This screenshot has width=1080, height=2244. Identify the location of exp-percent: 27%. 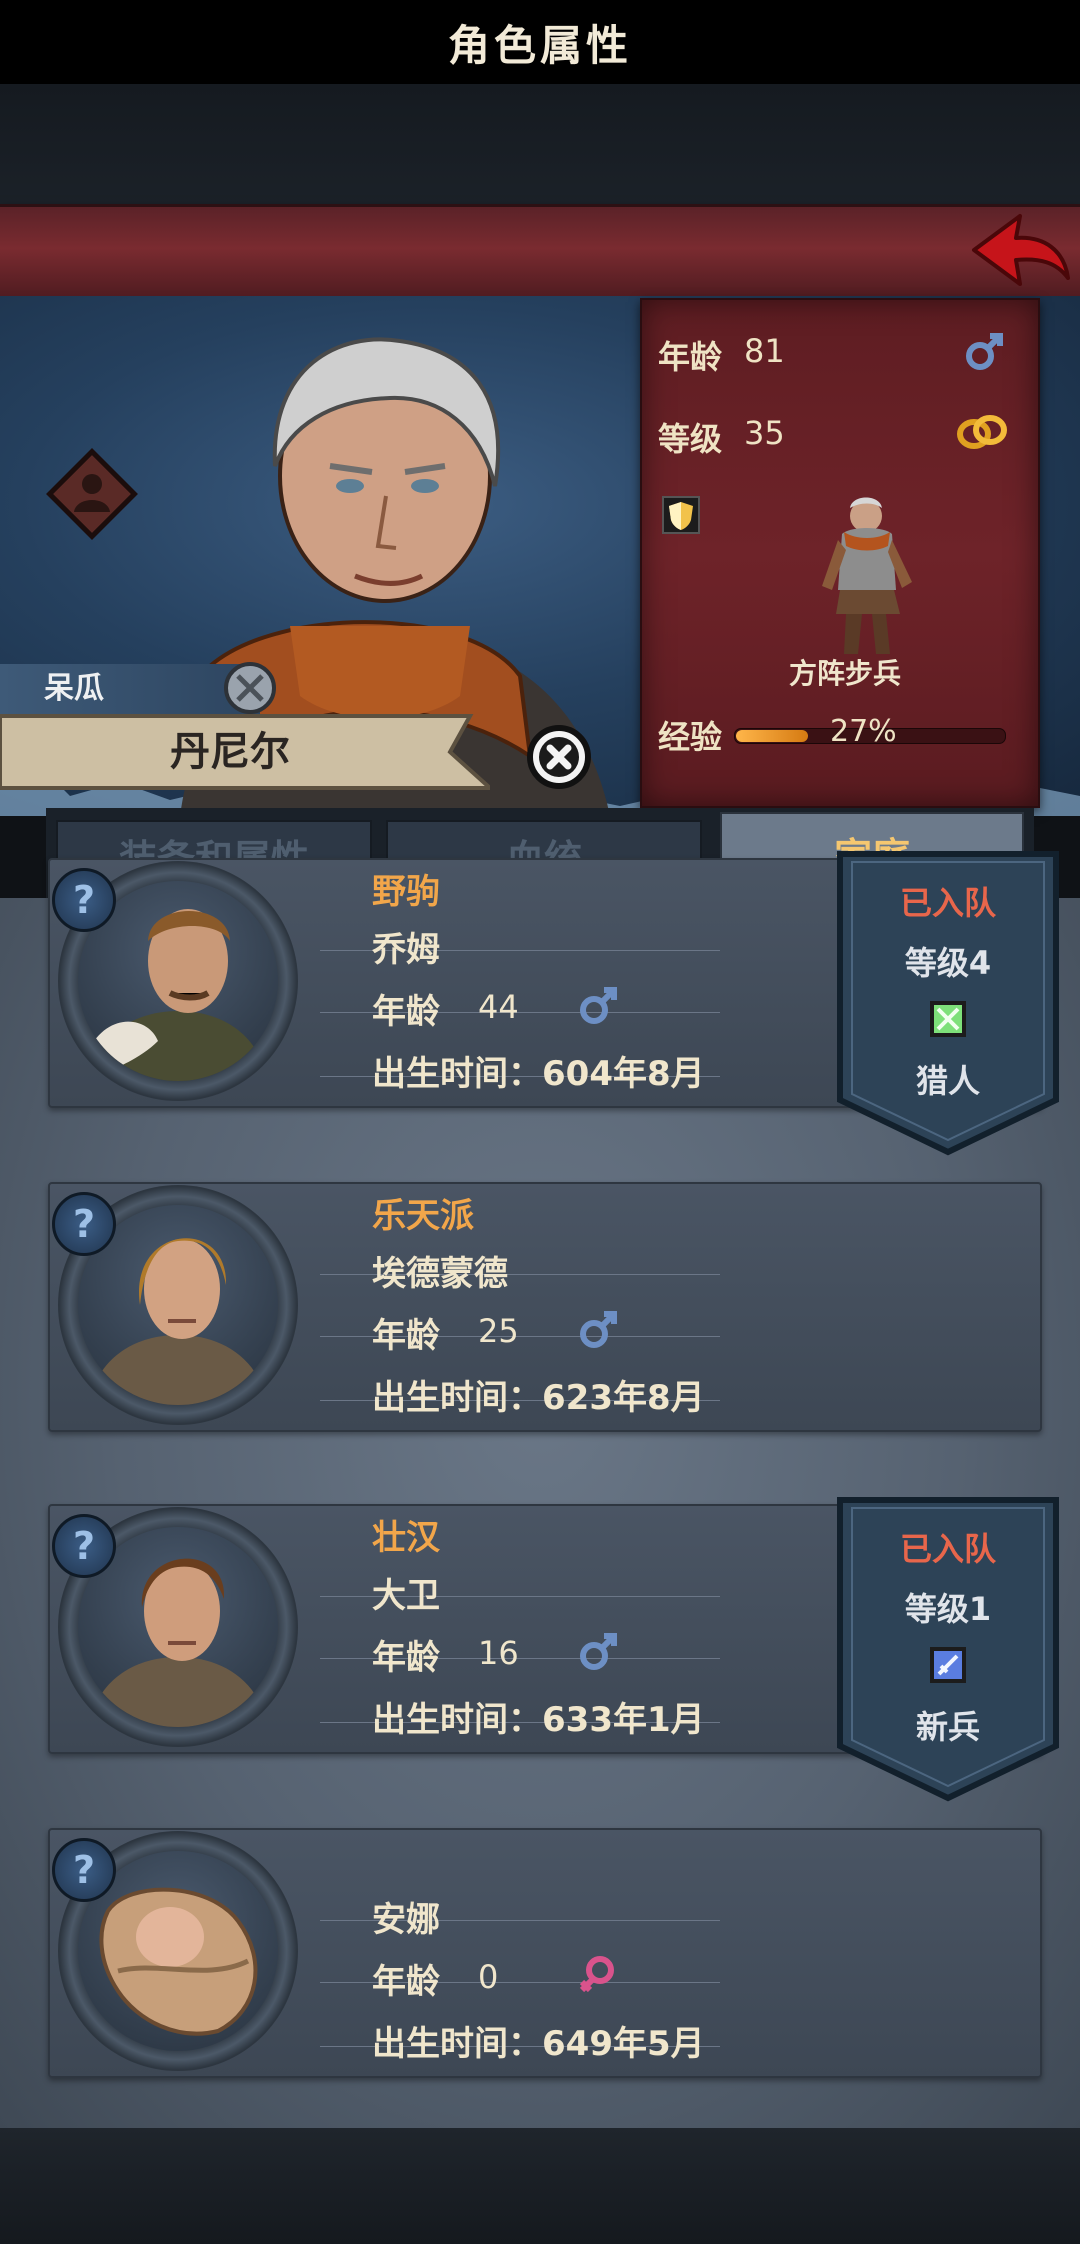
(863, 731).